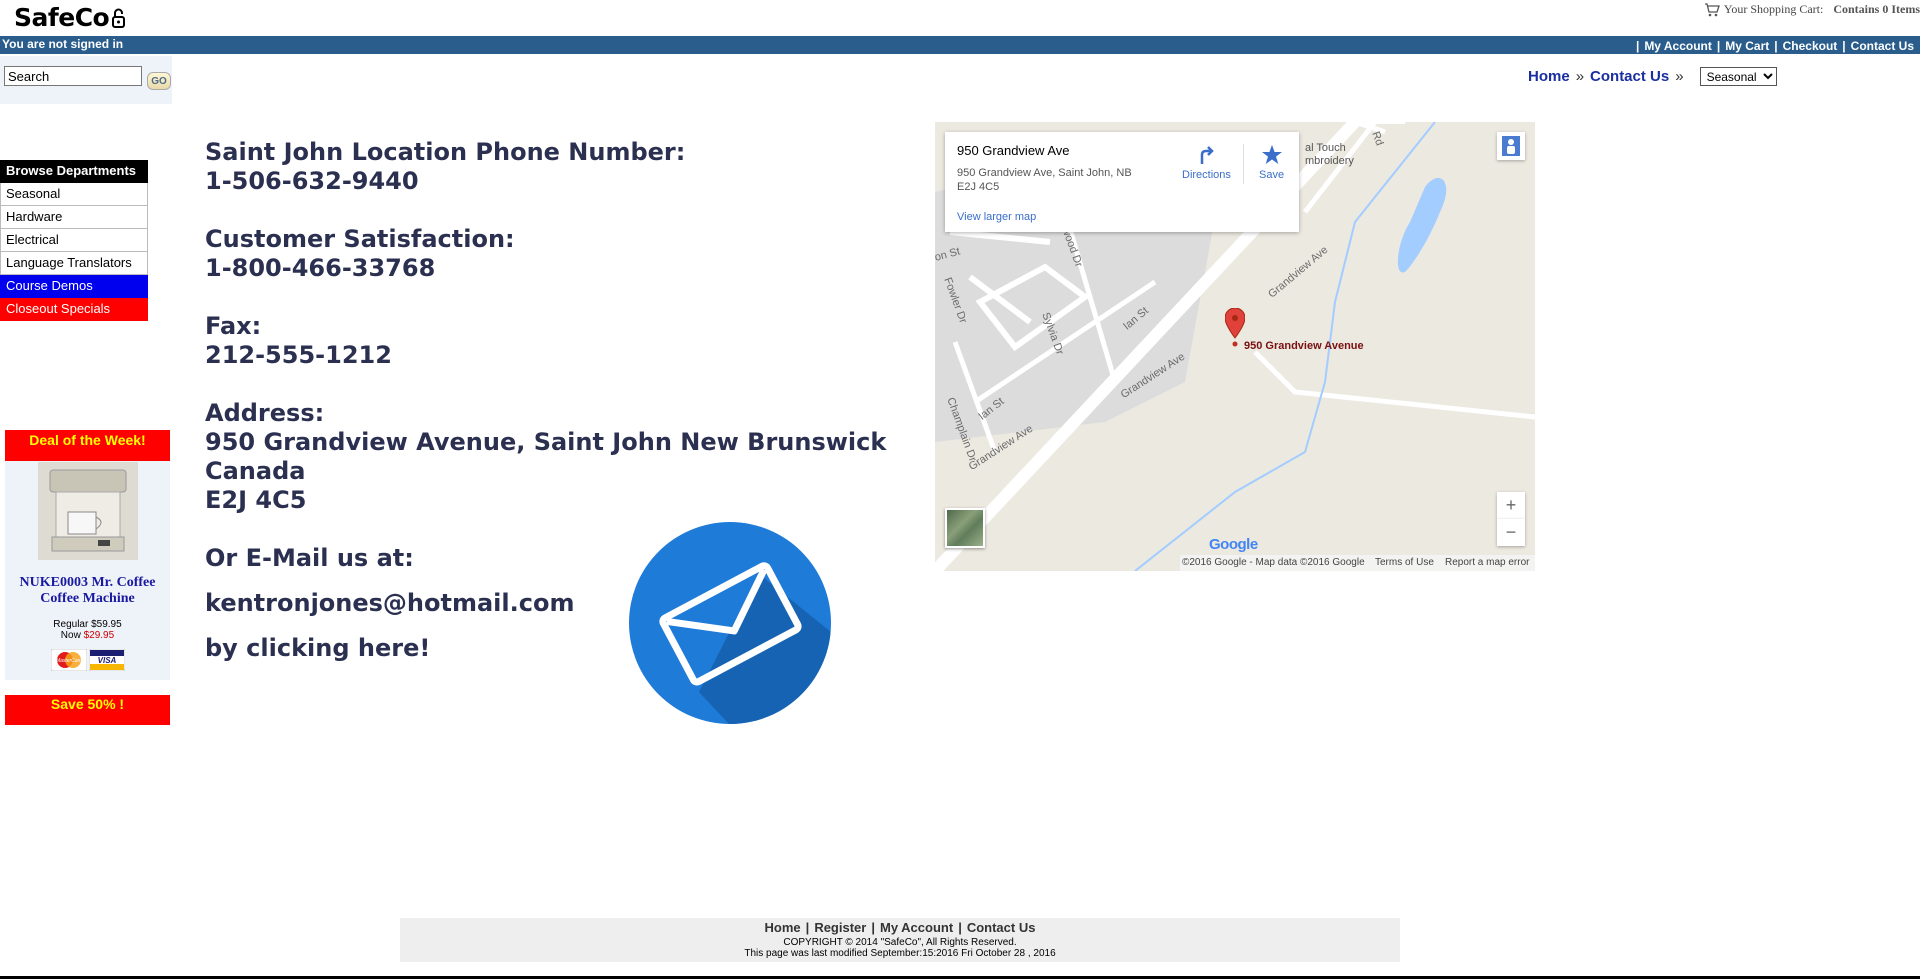 This screenshot has height=979, width=1920. Describe the element at coordinates (265, 413) in the screenshot. I see `address-label: Address:` at that location.